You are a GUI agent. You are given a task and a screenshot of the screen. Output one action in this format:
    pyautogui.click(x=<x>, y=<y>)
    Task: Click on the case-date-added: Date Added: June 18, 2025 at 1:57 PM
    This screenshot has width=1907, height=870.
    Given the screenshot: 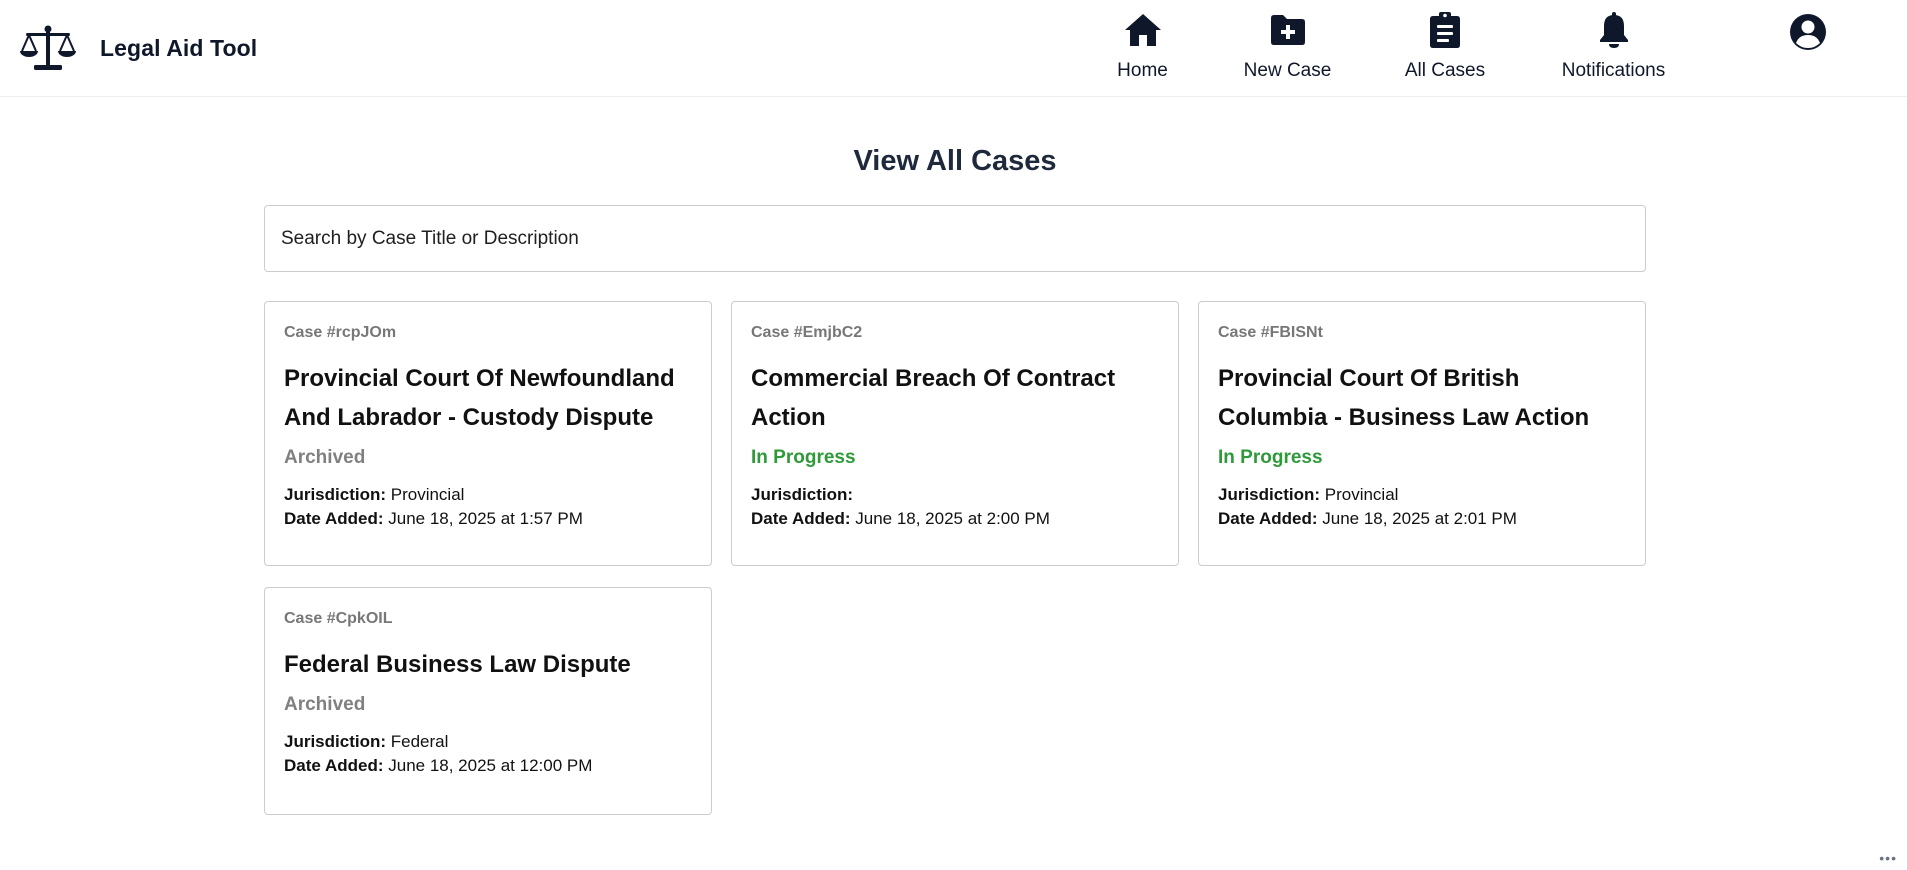 What is the action you would take?
    pyautogui.click(x=488, y=519)
    